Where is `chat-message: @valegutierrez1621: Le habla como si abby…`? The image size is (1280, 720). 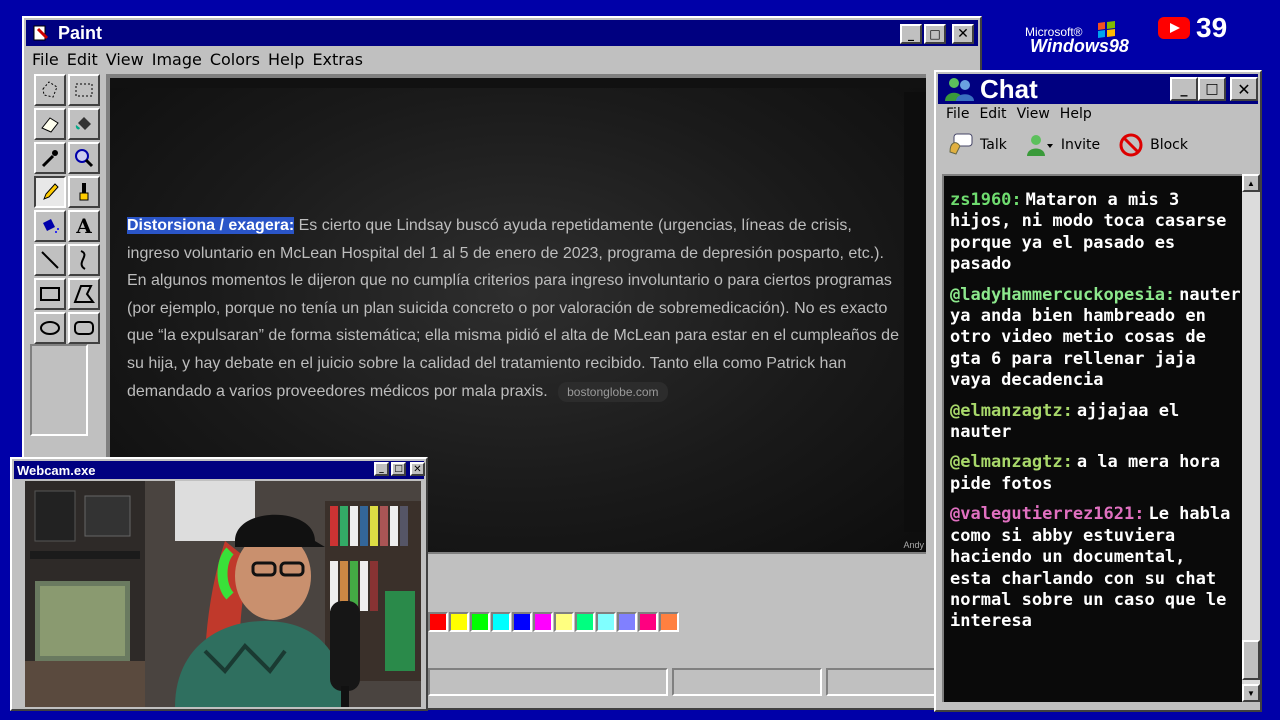 chat-message: @valegutierrez1621: Le habla como si abby… is located at coordinates (1092, 568).